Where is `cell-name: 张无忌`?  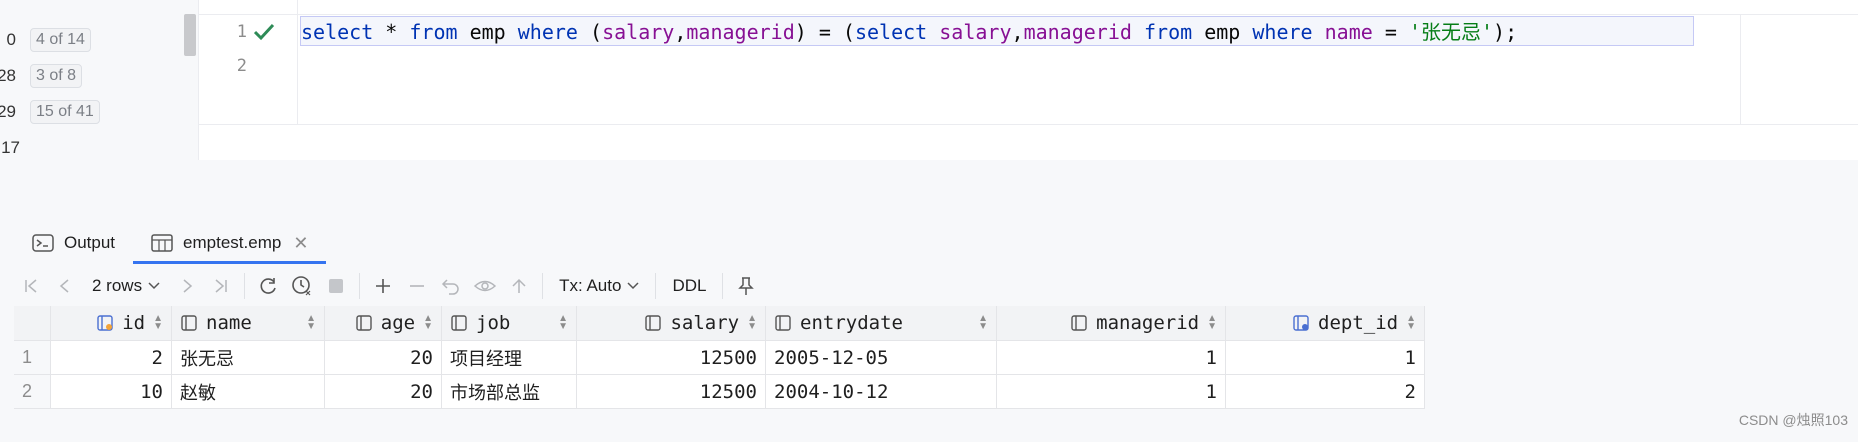
cell-name: 张无忌 is located at coordinates (248, 357).